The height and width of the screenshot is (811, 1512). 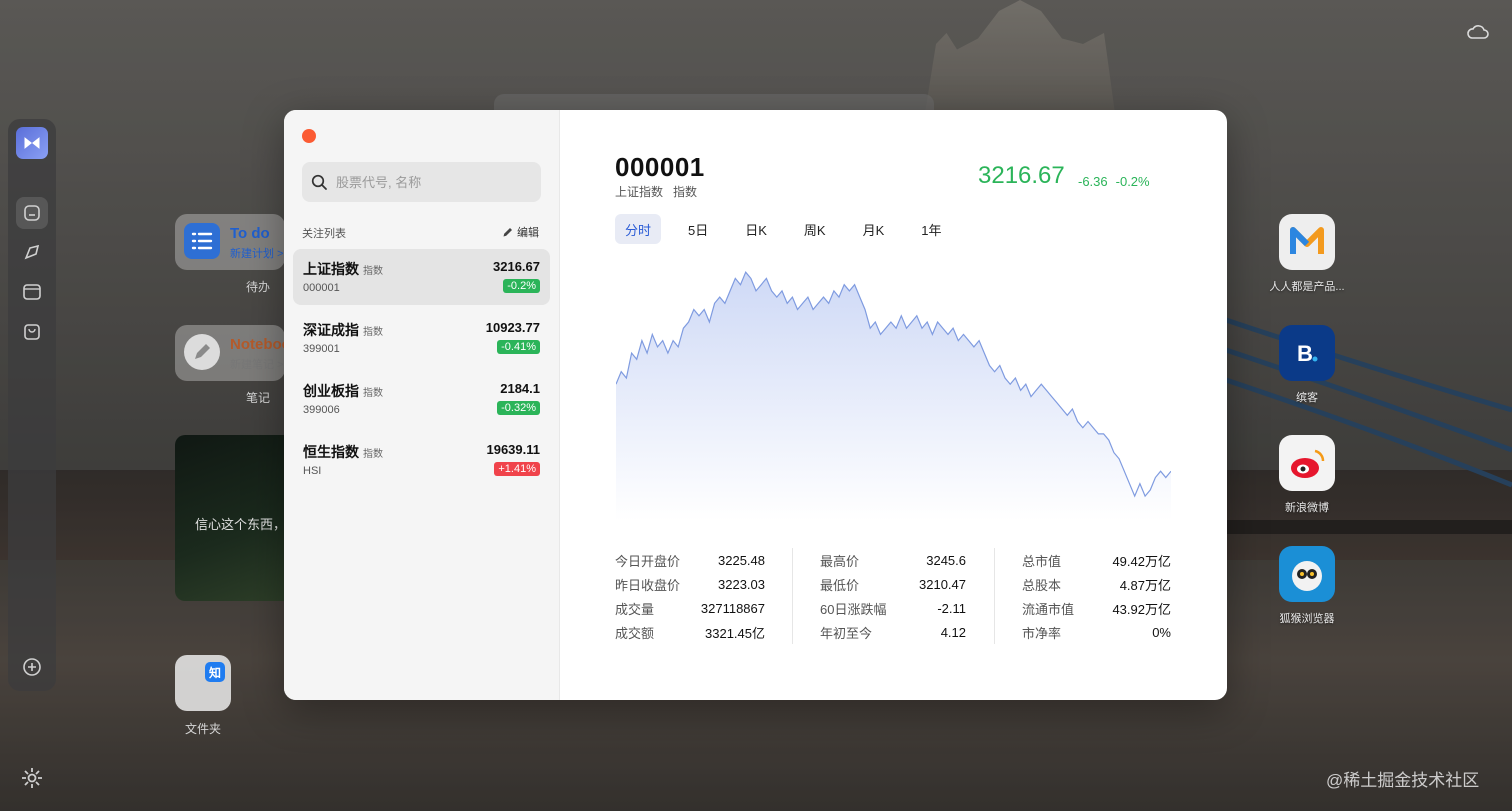 I want to click on stock-change-badge: -0.2%, so click(x=521, y=286).